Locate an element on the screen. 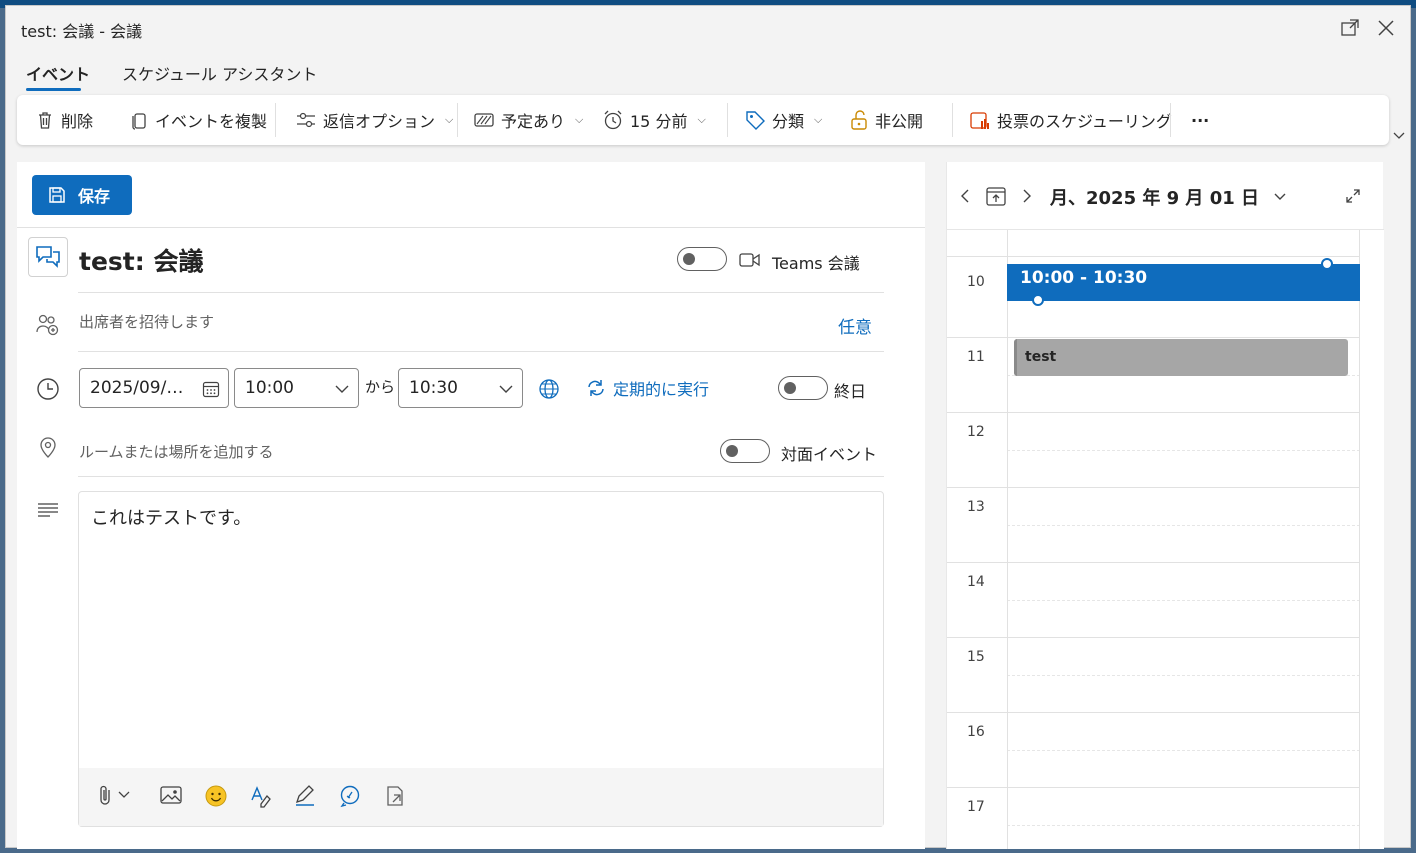 The height and width of the screenshot is (853, 1416). recurring-button: 定期的に実行 is located at coordinates (647, 388).